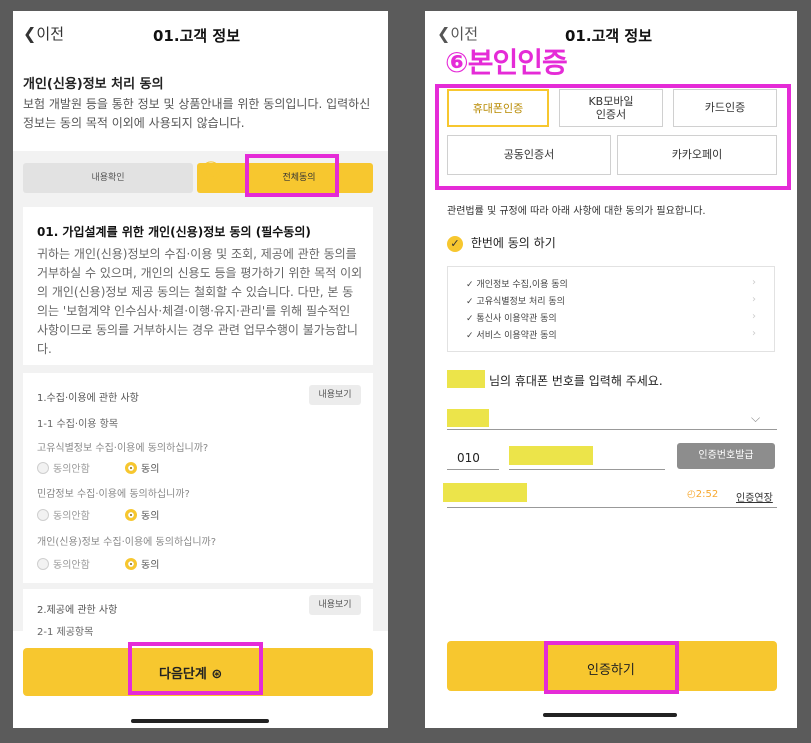  What do you see at coordinates (755, 418) in the screenshot?
I see `chevron-down-icon: ⌵` at bounding box center [755, 418].